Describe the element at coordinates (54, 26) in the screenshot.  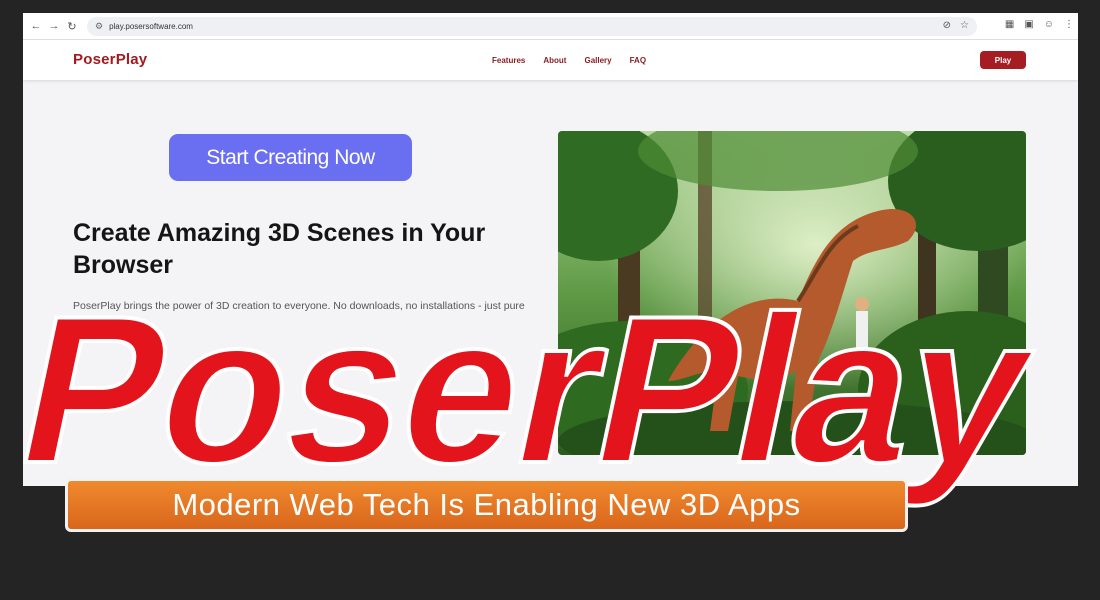
I see `forward-arrow-icon: →` at that location.